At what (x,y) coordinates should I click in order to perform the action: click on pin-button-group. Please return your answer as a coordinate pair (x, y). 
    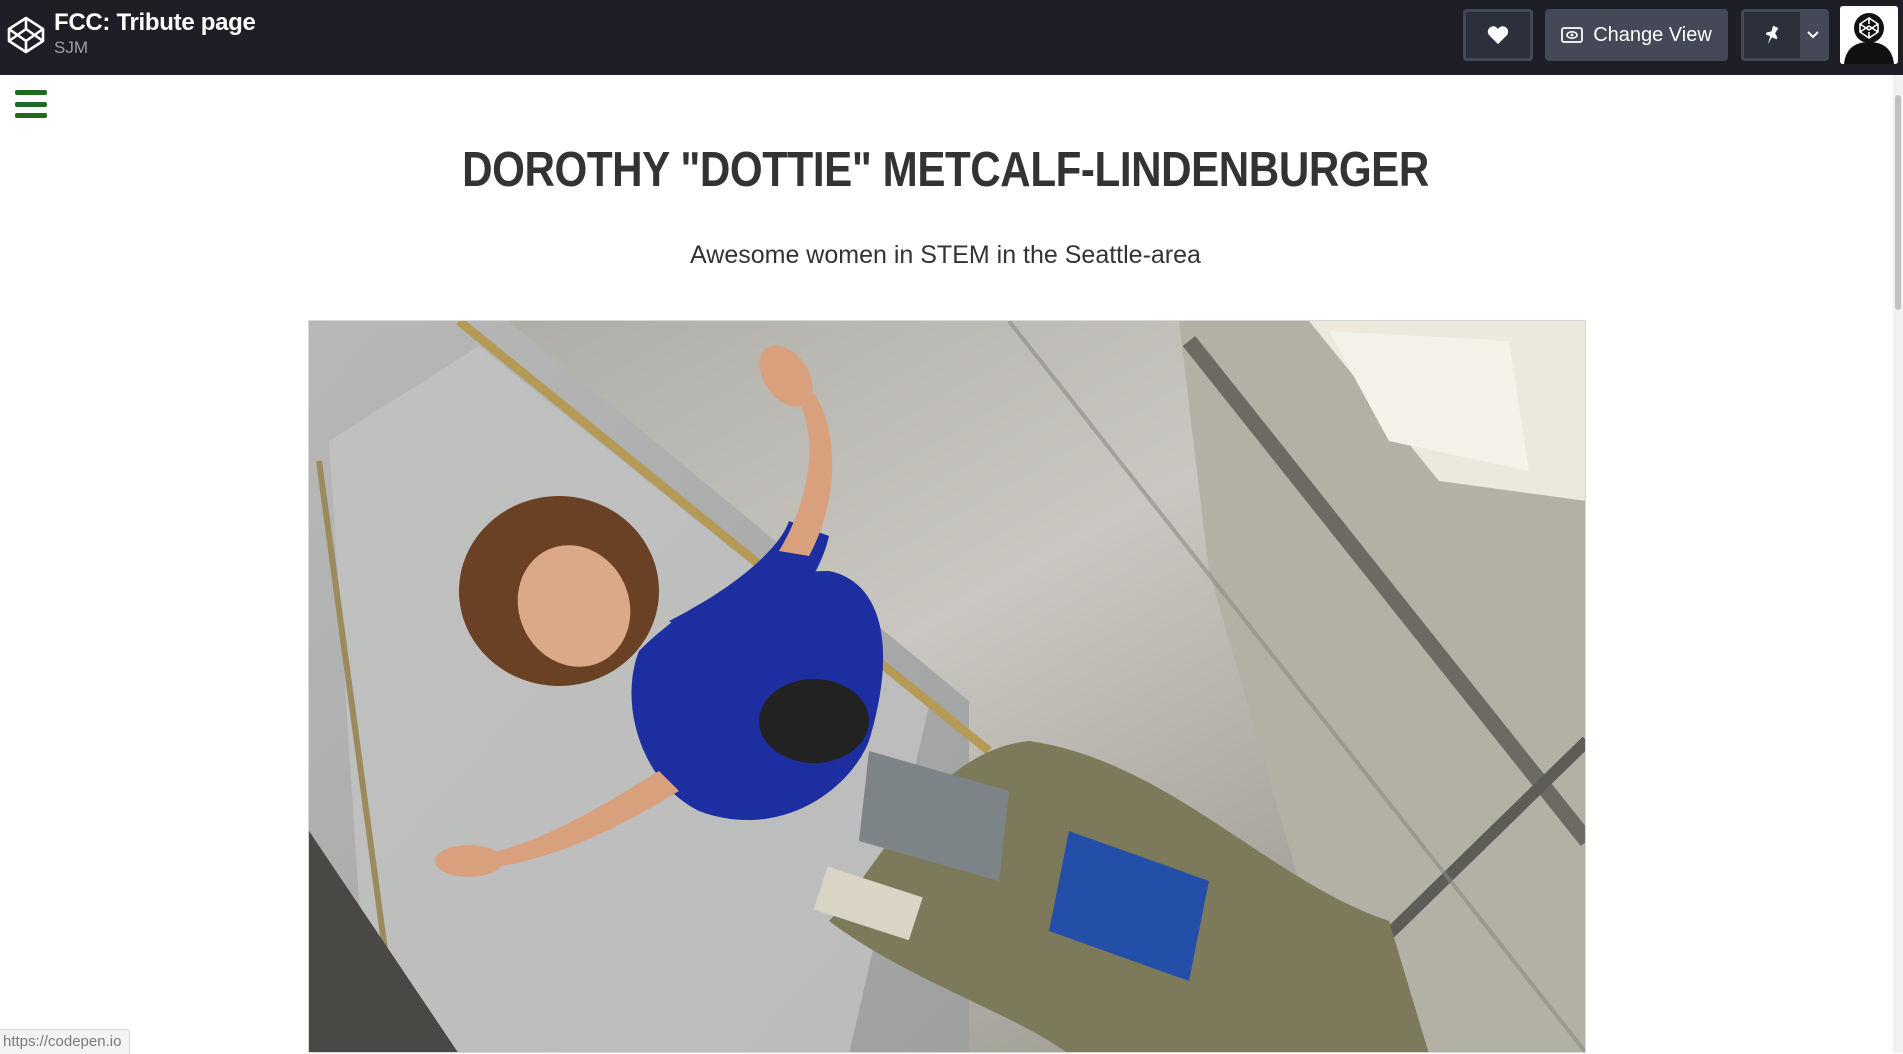
    Looking at the image, I should click on (1785, 35).